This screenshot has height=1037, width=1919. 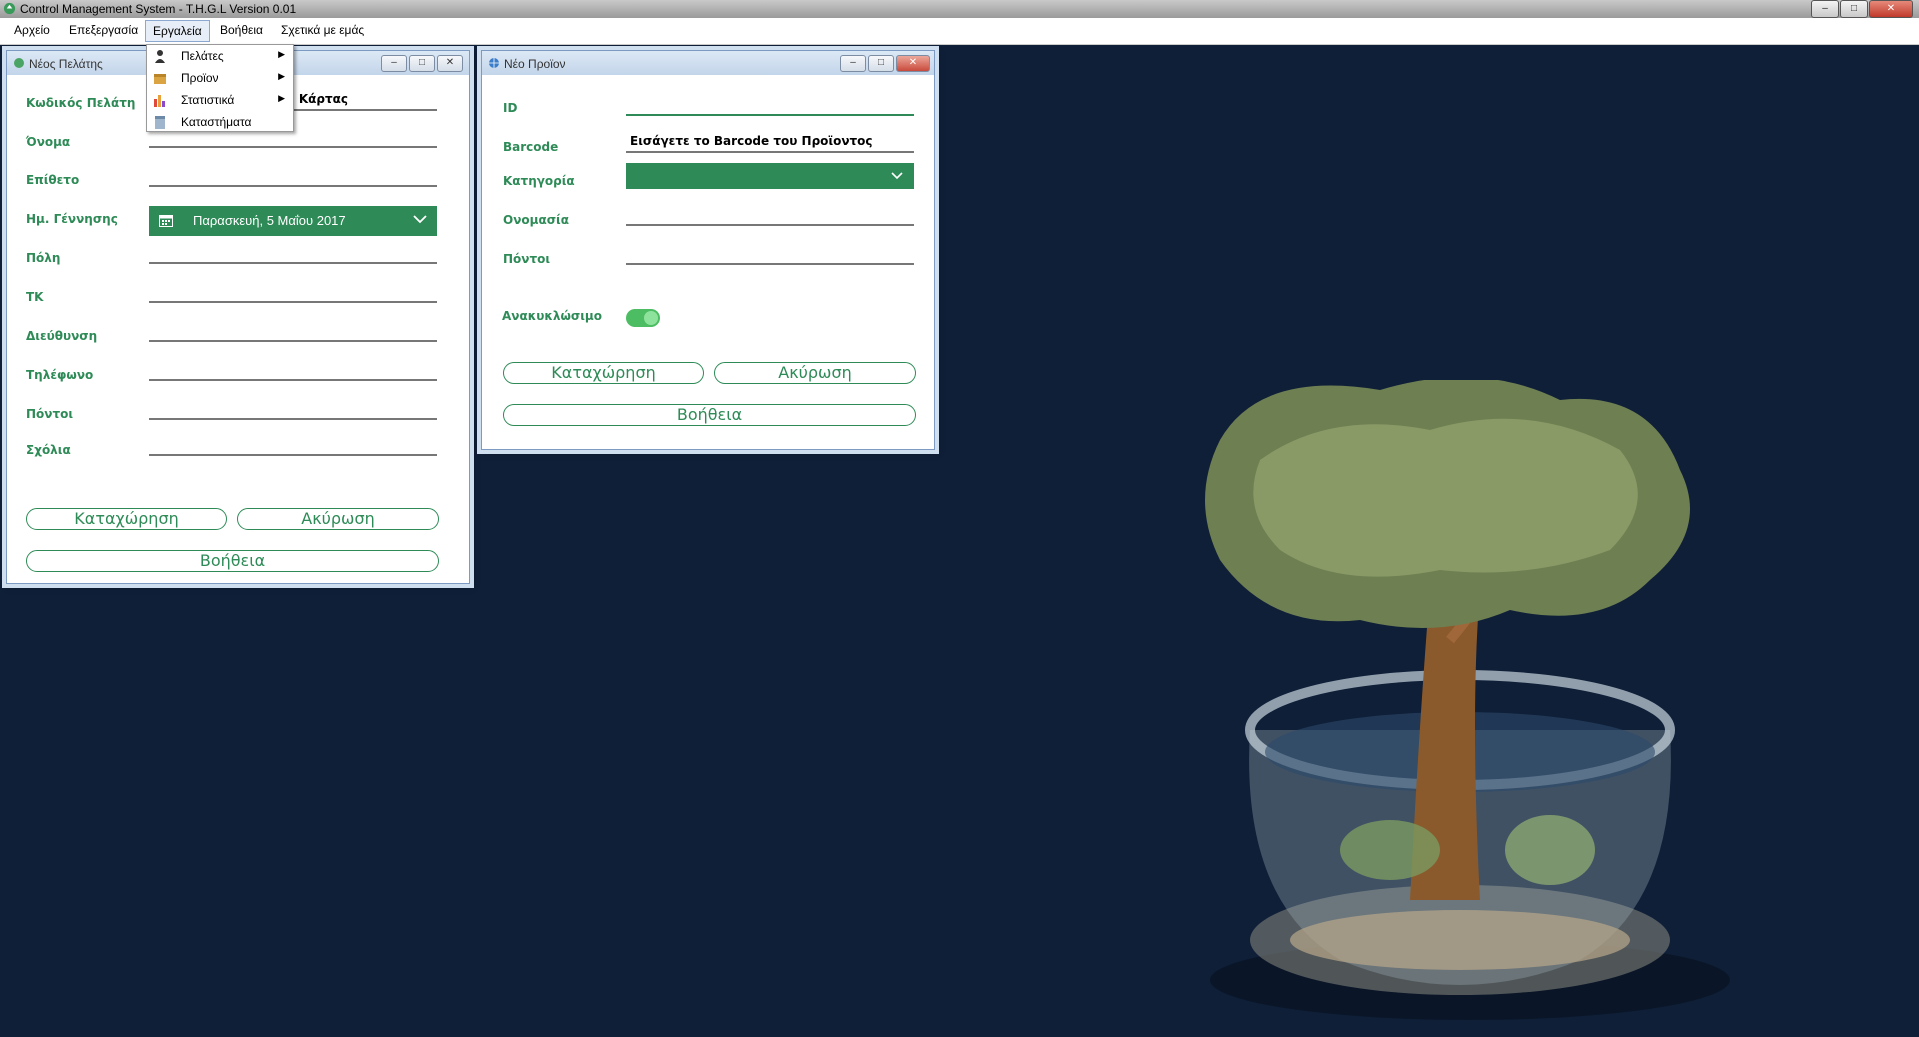 What do you see at coordinates (32, 30) in the screenshot?
I see `menu-file: Αρχείο` at bounding box center [32, 30].